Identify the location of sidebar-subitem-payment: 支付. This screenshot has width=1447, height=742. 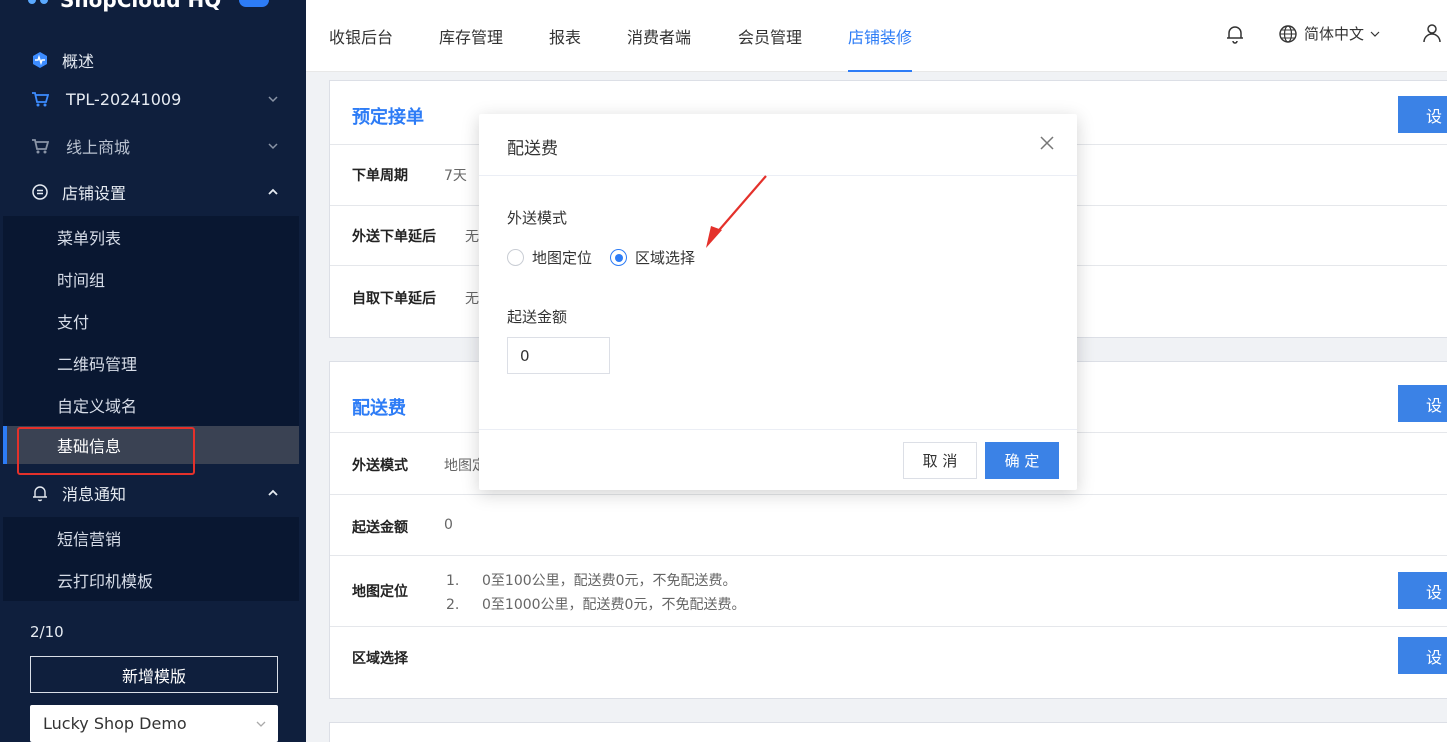
(151, 321).